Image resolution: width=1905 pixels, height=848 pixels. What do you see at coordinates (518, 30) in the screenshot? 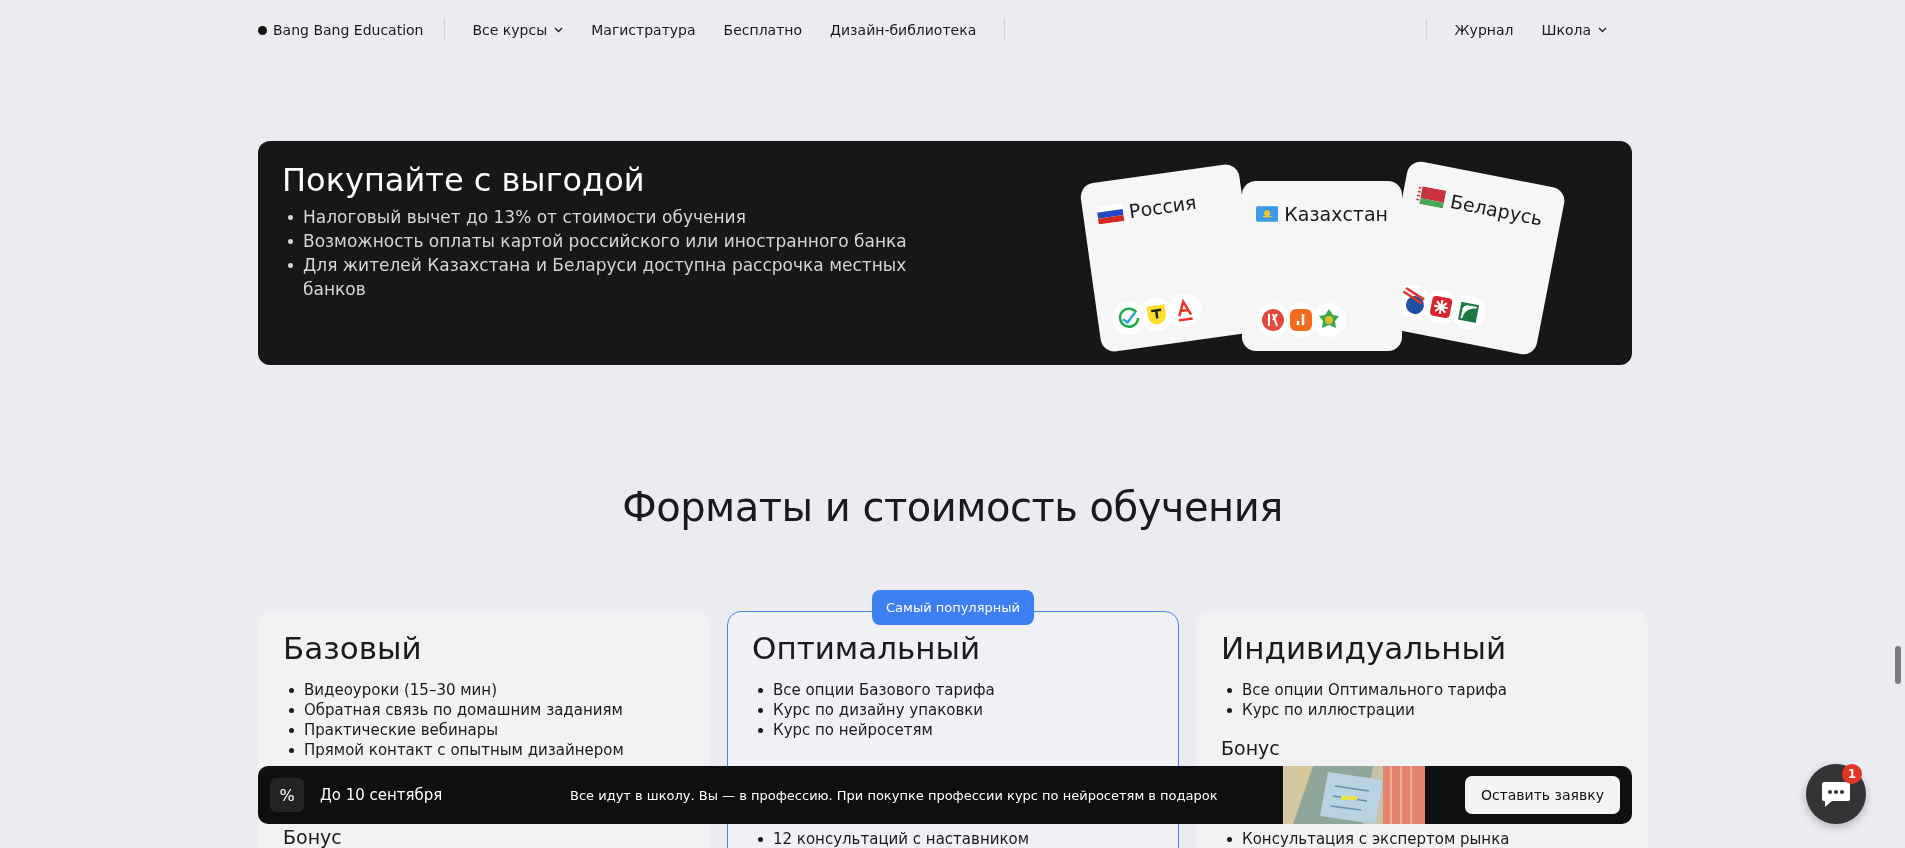
I see `nav-link: Все курсы` at bounding box center [518, 30].